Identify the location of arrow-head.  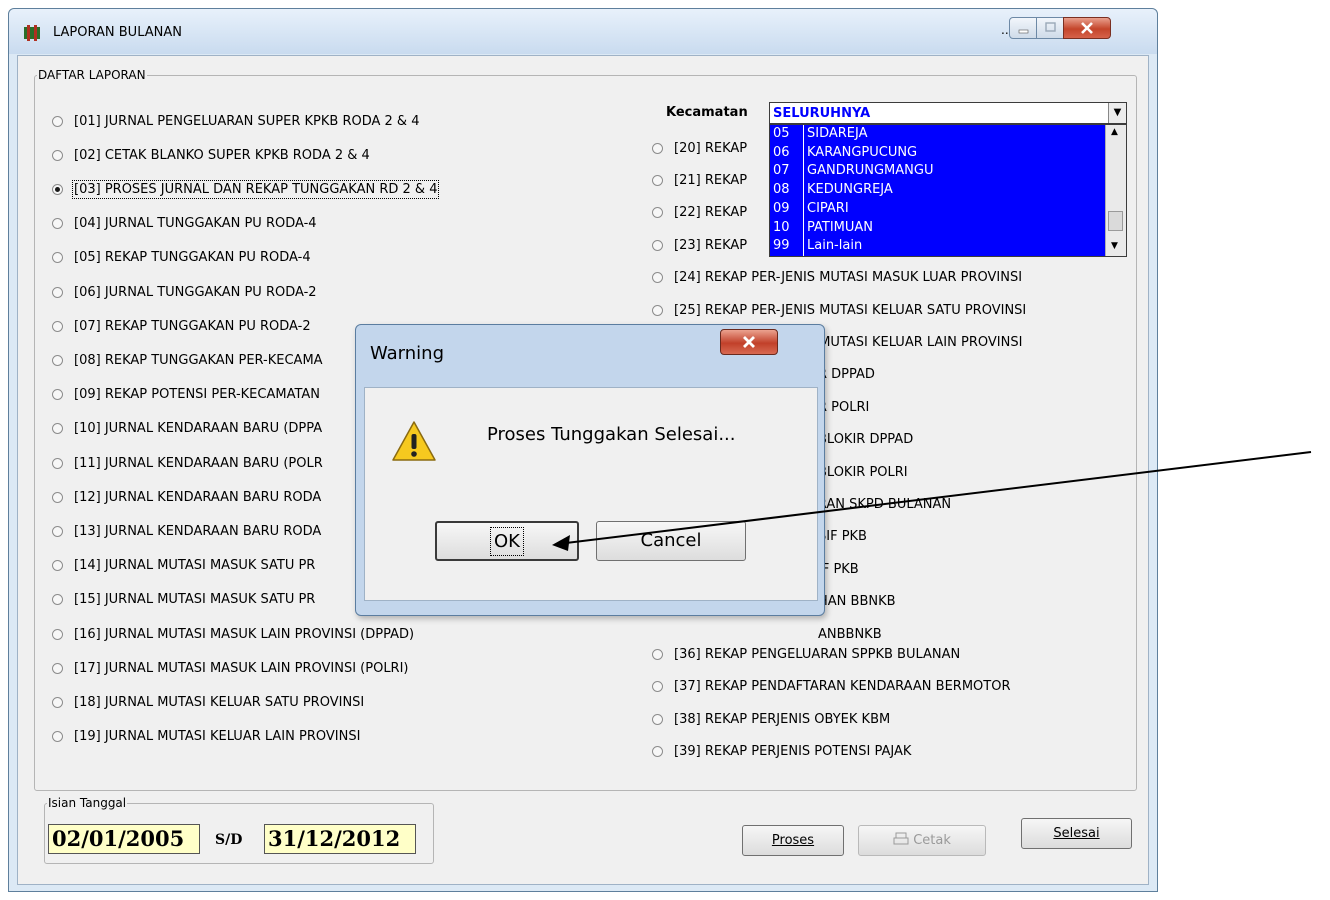
(561, 543).